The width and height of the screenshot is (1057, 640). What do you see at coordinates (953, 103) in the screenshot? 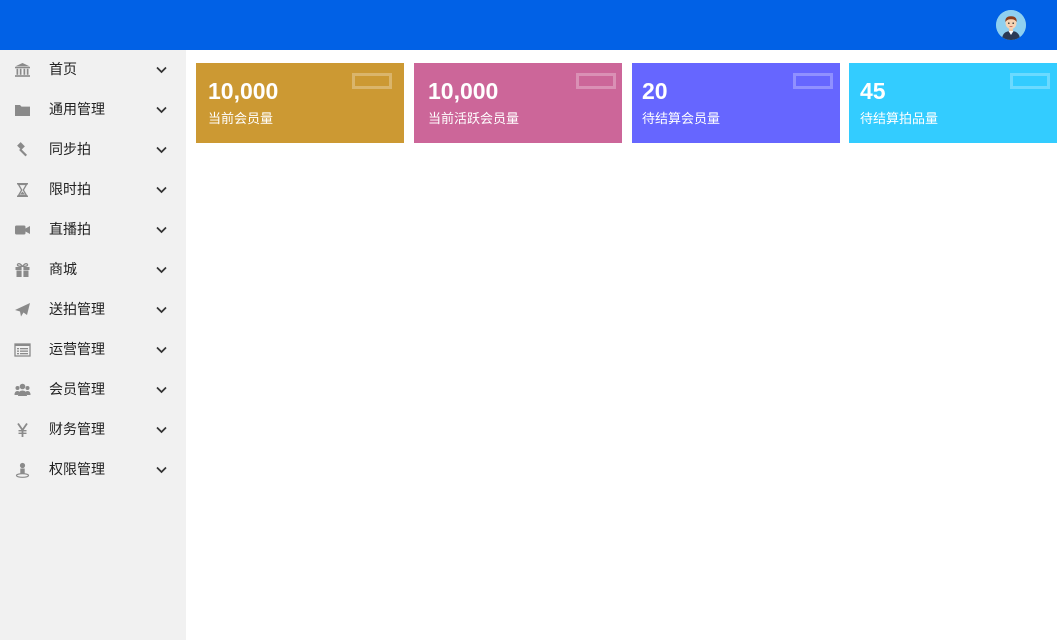
I see `stat-card-pending-settlement-lots: 45 待结算拍品量` at bounding box center [953, 103].